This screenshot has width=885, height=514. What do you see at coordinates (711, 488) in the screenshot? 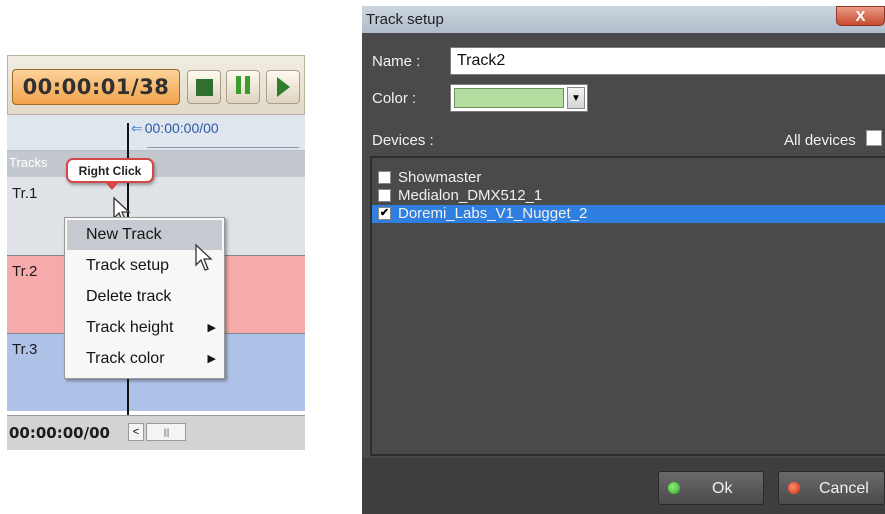
I see `ok-button: Ok` at bounding box center [711, 488].